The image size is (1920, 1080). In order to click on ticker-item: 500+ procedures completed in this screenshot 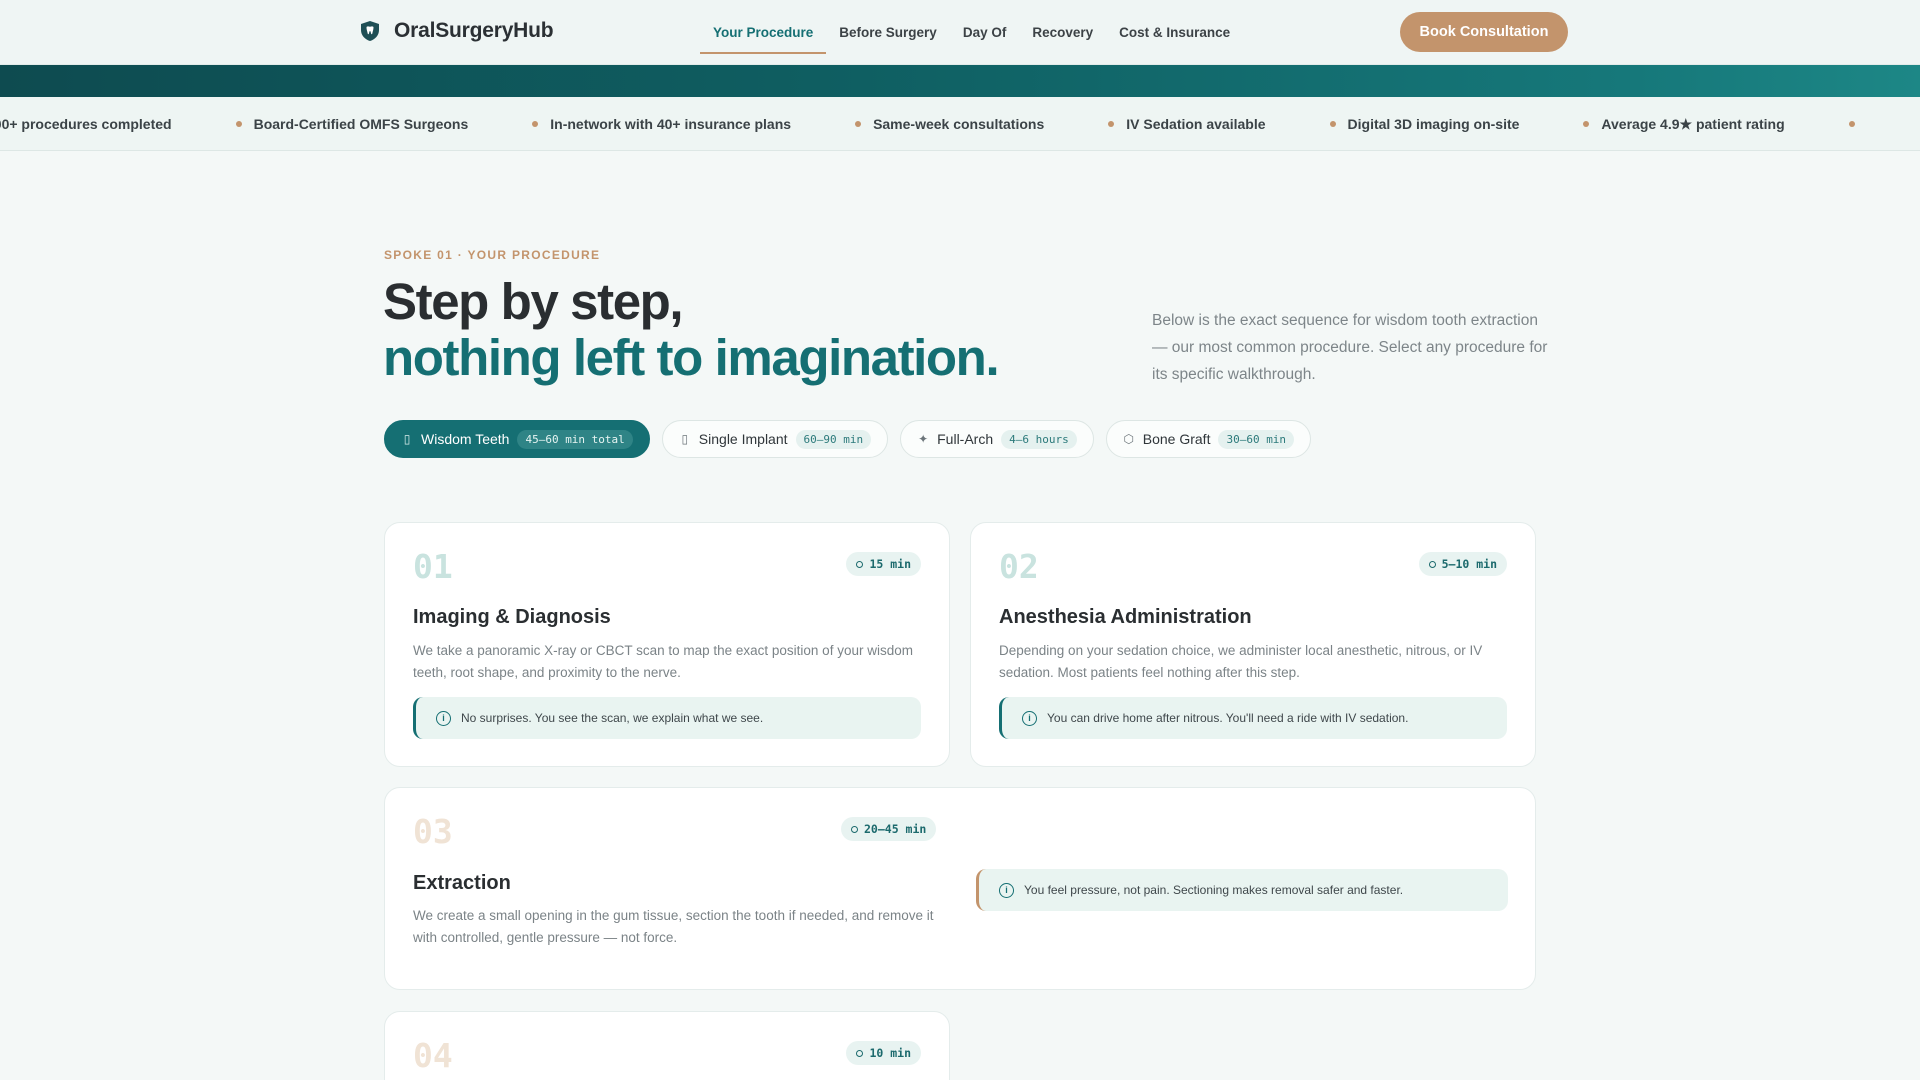, I will do `click(86, 124)`.